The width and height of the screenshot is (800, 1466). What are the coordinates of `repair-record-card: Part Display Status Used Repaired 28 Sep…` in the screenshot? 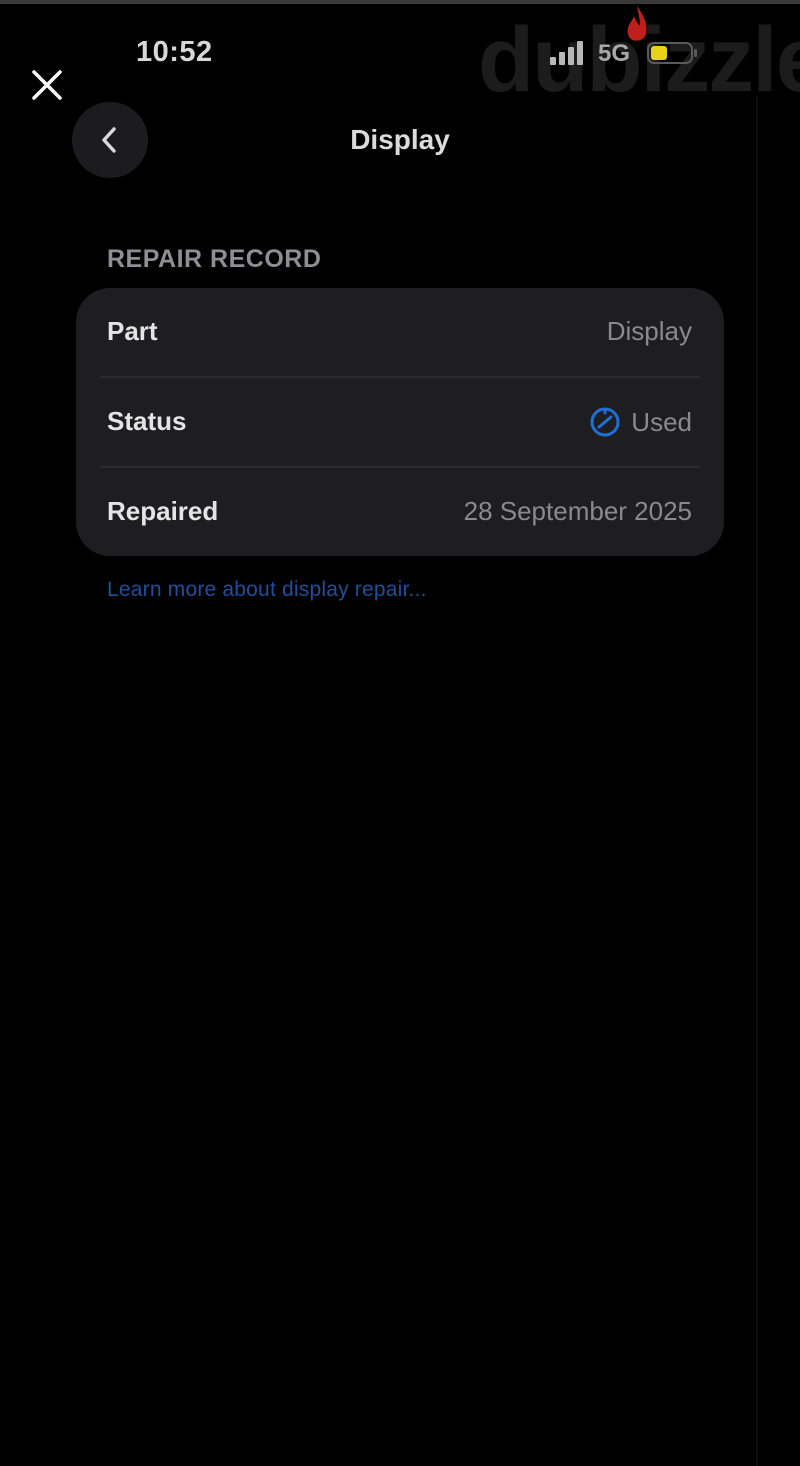 It's located at (400, 422).